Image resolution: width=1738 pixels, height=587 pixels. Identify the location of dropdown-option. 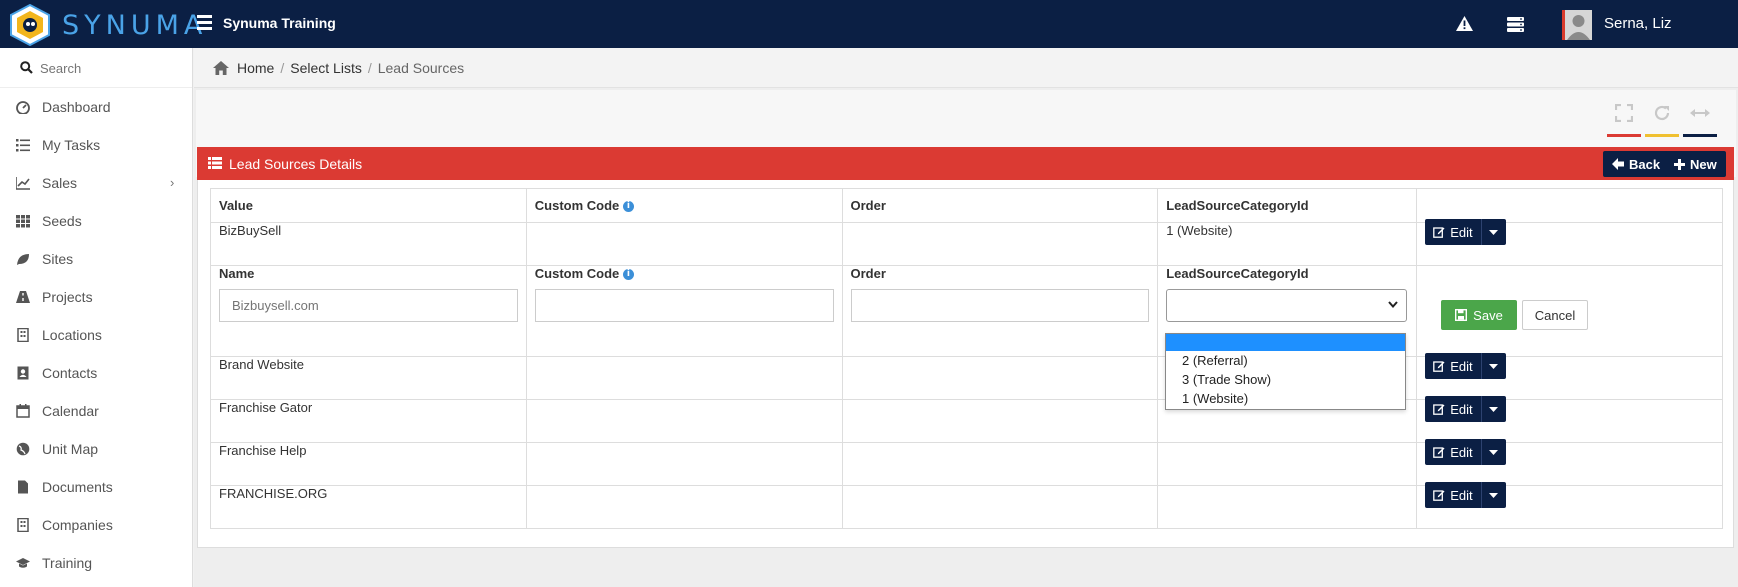
(1285, 342).